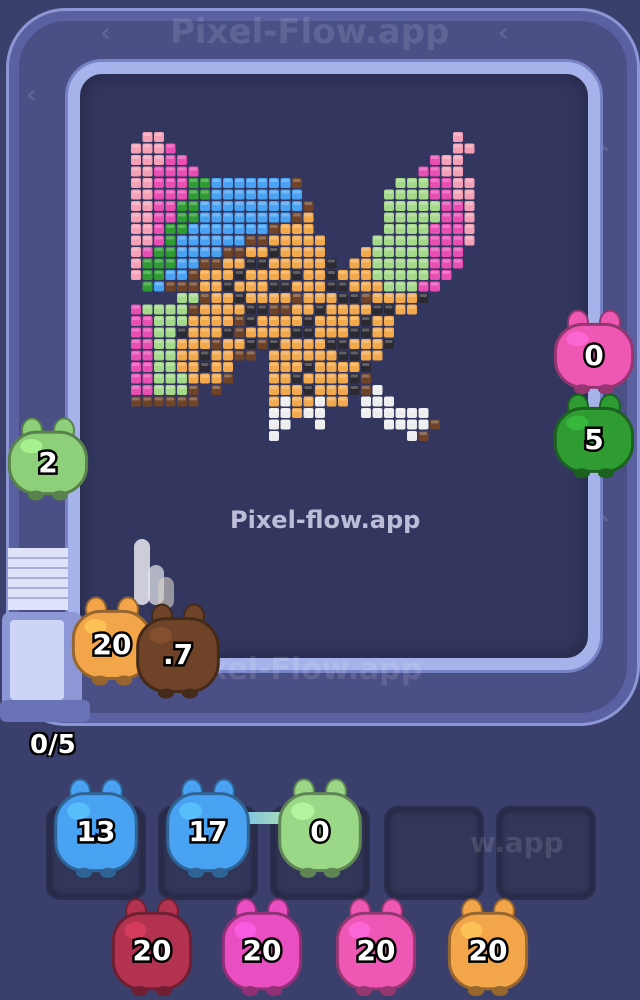 This screenshot has width=640, height=1000. Describe the element at coordinates (325, 520) in the screenshot. I see `watermark-center: Pixel-flow.app` at that location.